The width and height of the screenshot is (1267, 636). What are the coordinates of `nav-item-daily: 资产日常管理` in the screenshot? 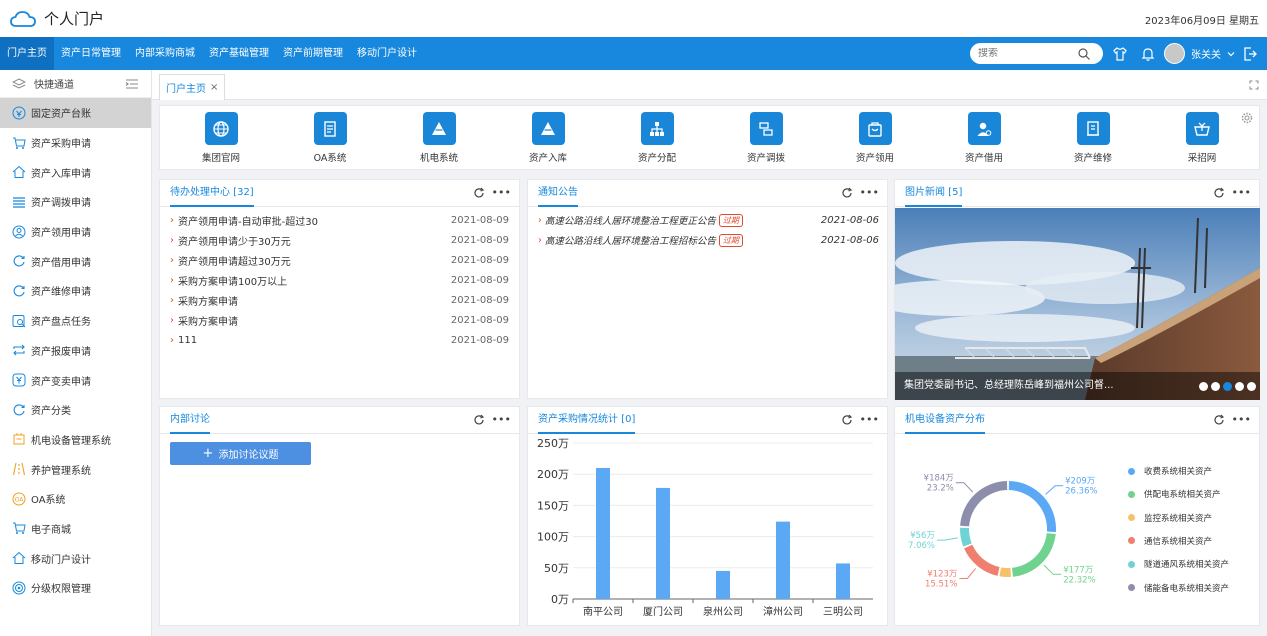 It's located at (91, 53).